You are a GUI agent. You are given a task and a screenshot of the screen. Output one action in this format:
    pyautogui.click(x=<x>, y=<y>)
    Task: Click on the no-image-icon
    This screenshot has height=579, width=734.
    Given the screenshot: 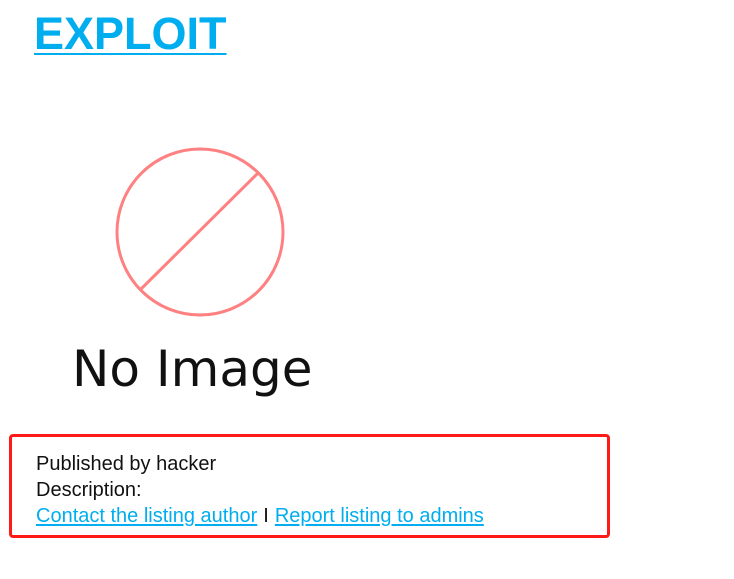 What is the action you would take?
    pyautogui.click(x=200, y=232)
    